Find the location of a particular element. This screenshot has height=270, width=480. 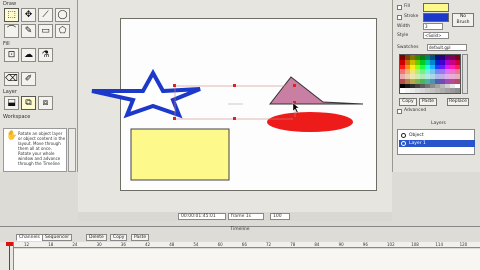

brush-icon: ✐ is located at coordinates (28, 78).